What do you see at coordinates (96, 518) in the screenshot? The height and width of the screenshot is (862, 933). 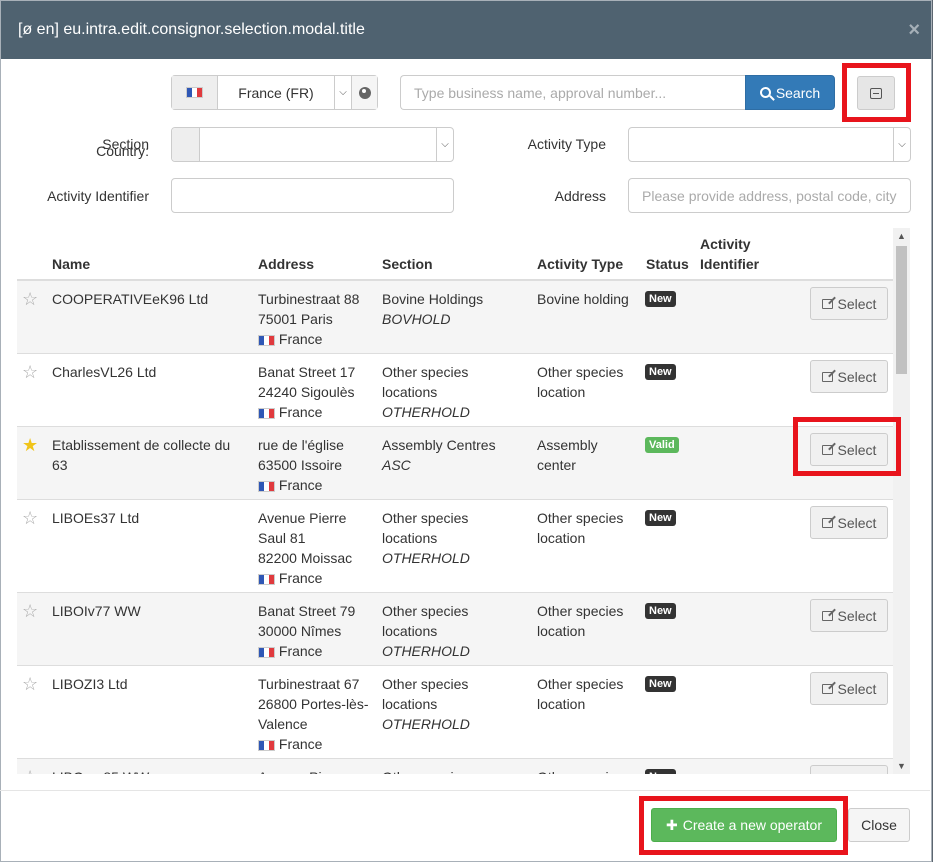 I see `operator-name: LIBOEs37 Ltd` at bounding box center [96, 518].